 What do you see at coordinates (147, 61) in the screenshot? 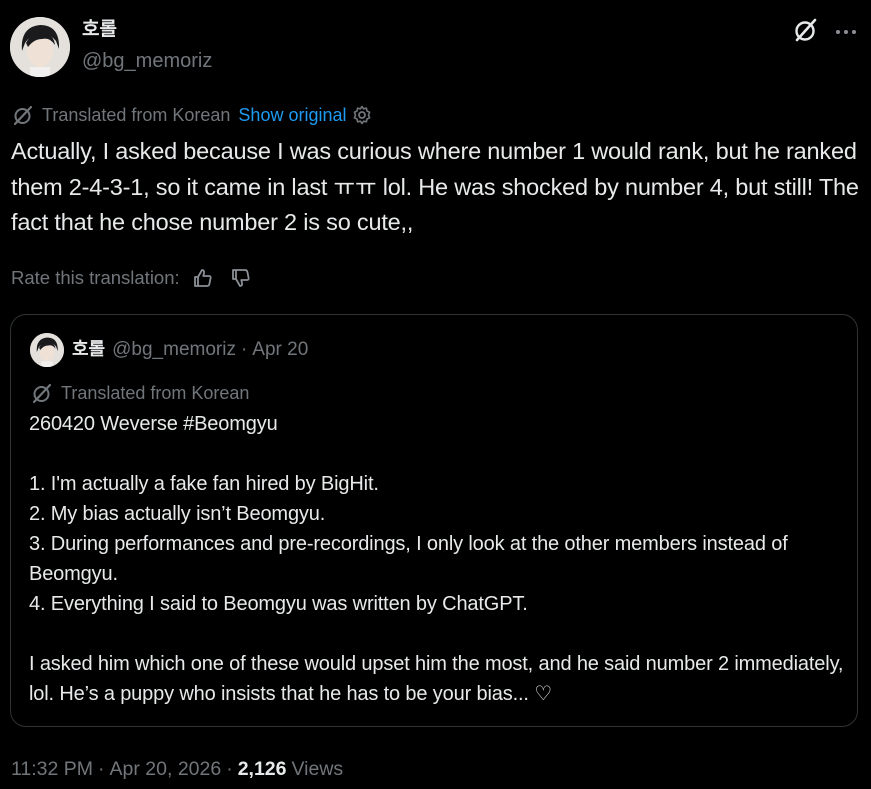
I see `author-handle: @bg_memoriz` at bounding box center [147, 61].